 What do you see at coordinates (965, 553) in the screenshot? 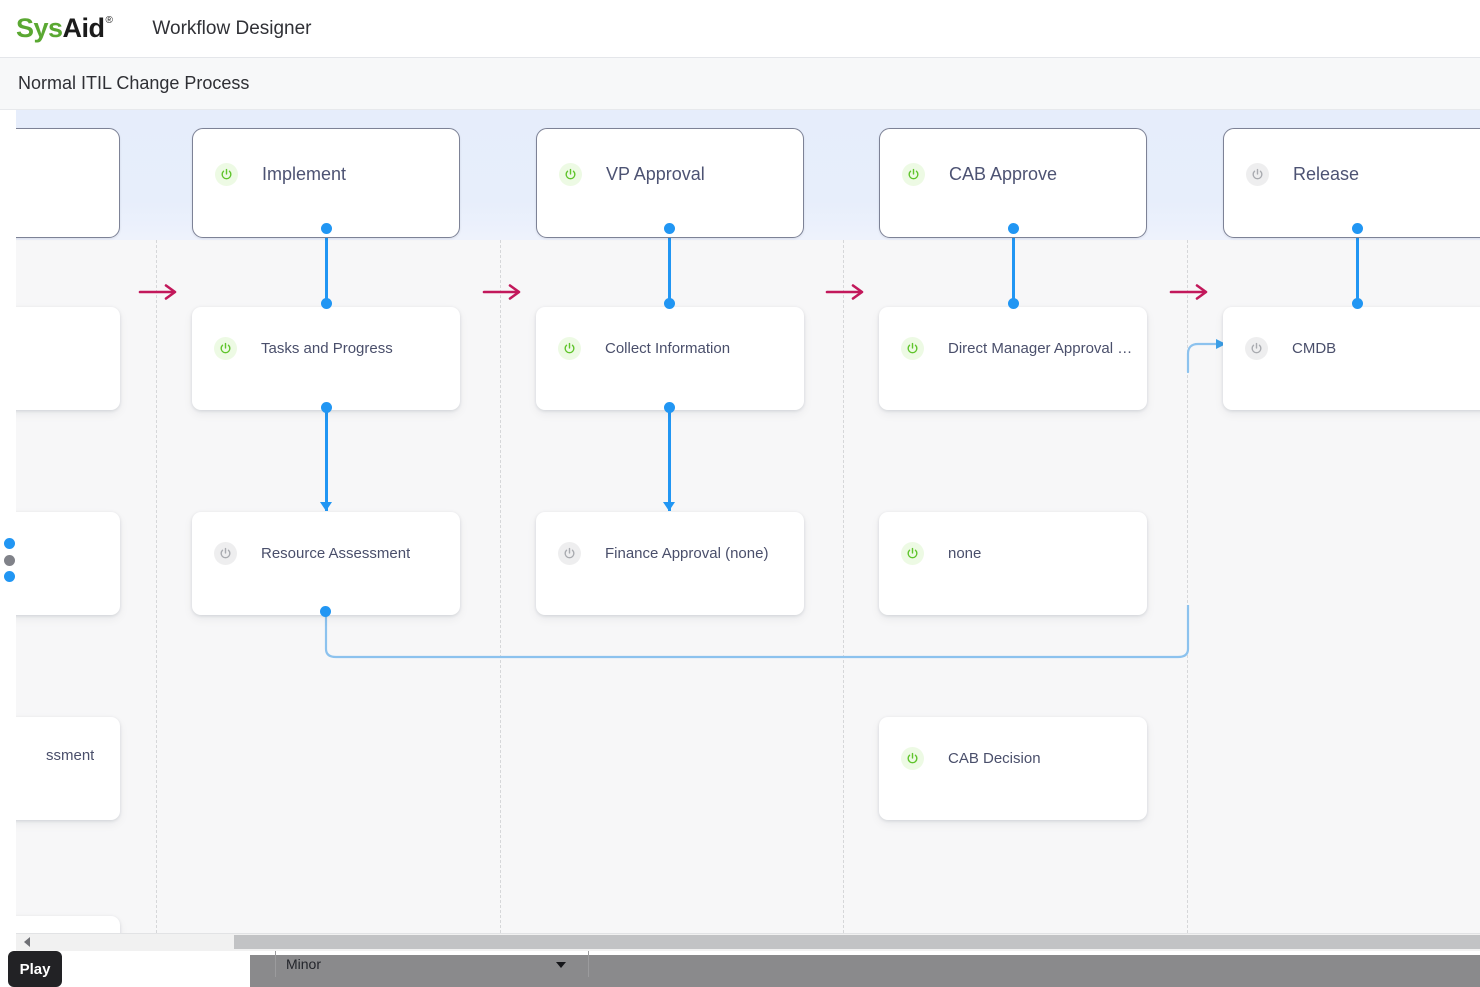
I see `node-label: none` at bounding box center [965, 553].